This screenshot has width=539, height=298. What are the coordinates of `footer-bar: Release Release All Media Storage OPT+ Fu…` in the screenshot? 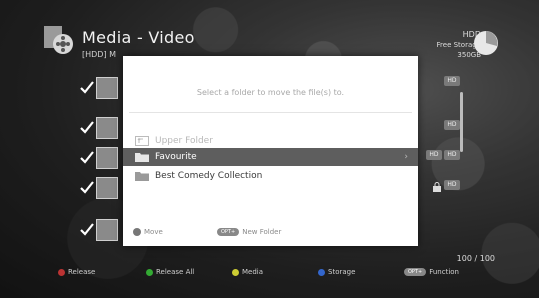 It's located at (269, 272).